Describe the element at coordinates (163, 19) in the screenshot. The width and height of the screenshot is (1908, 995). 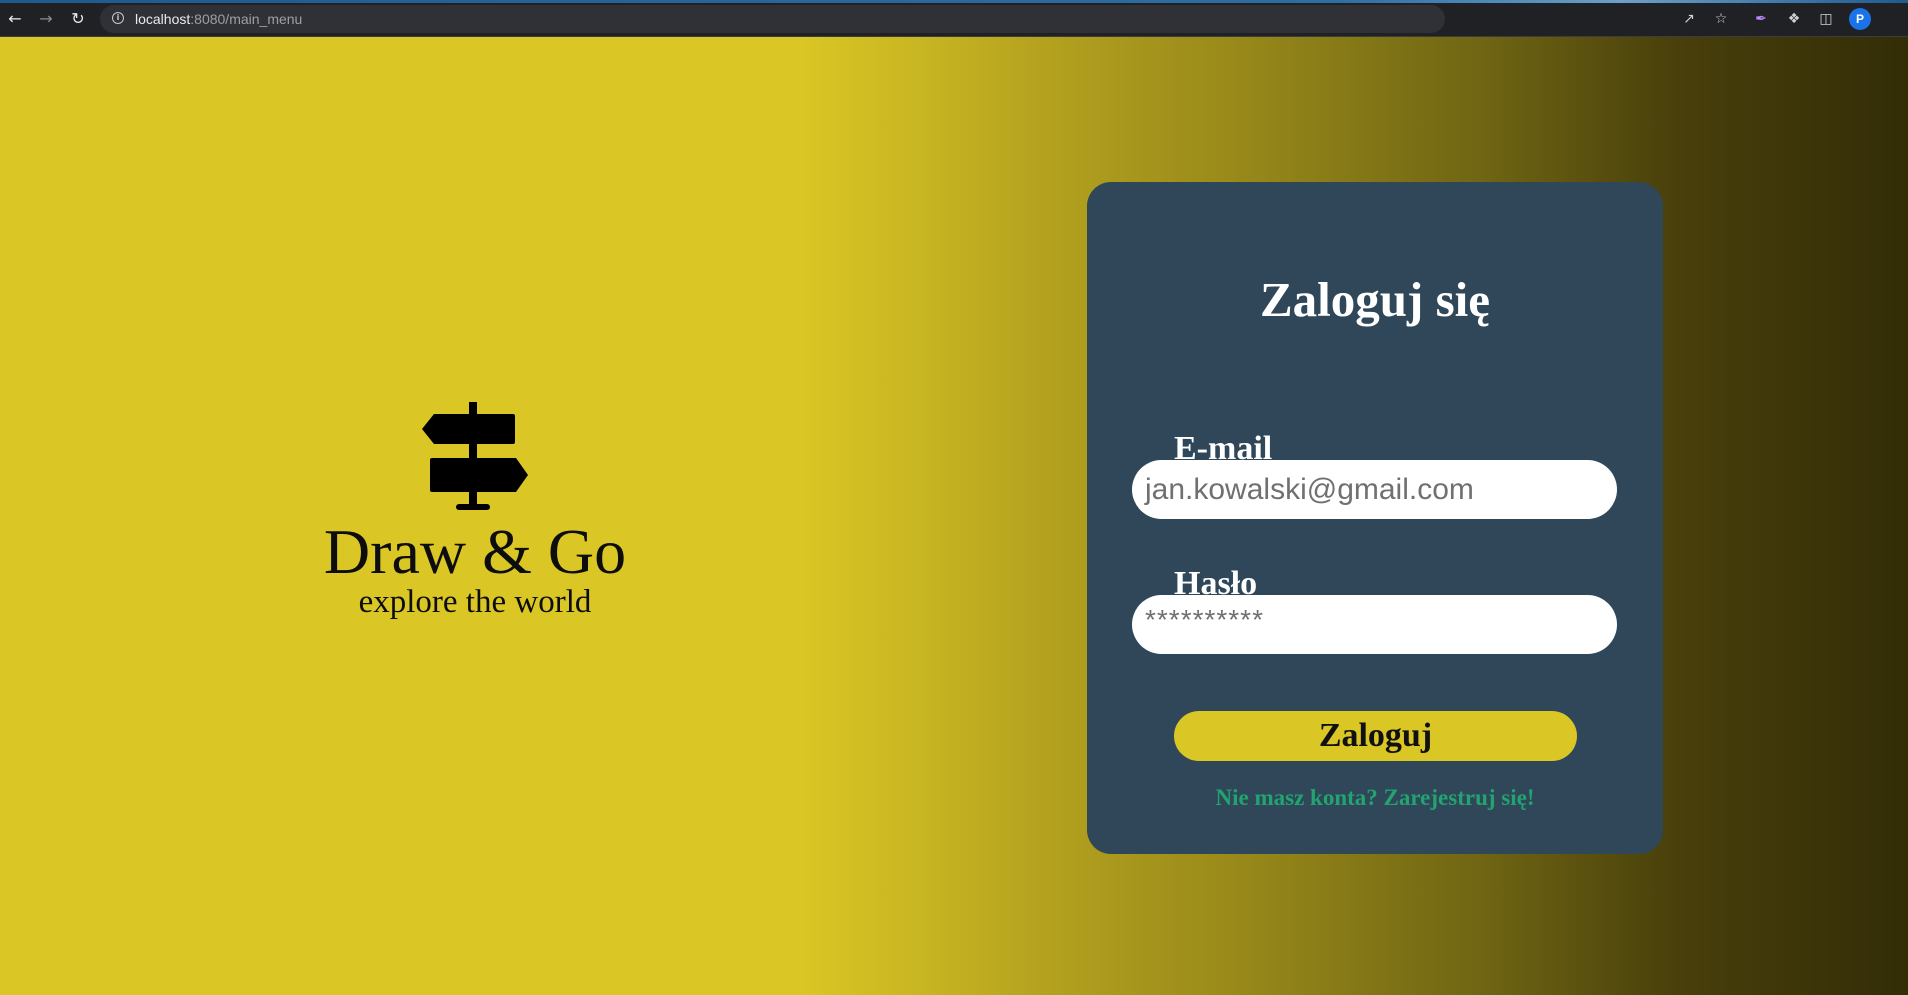
I see `url-host: localhost` at that location.